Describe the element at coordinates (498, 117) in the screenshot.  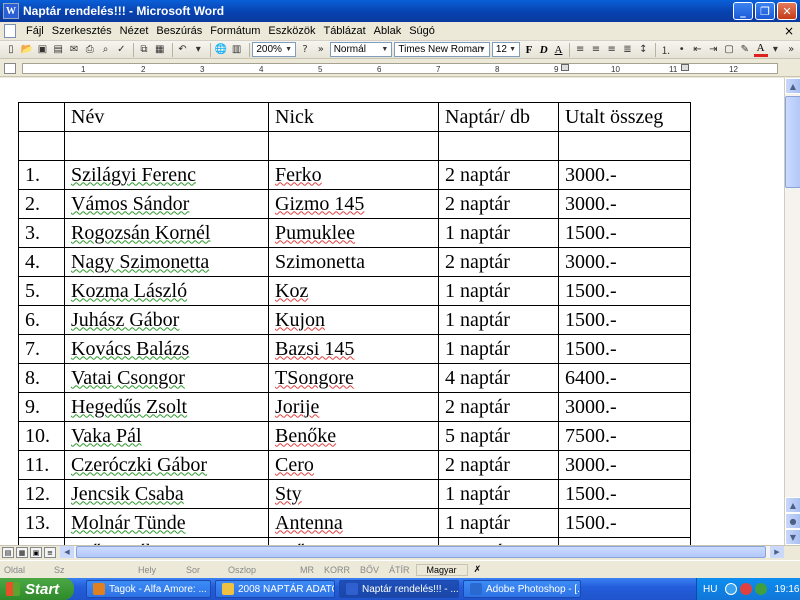
I see `header-cell-calendar: Naptár/ db` at that location.